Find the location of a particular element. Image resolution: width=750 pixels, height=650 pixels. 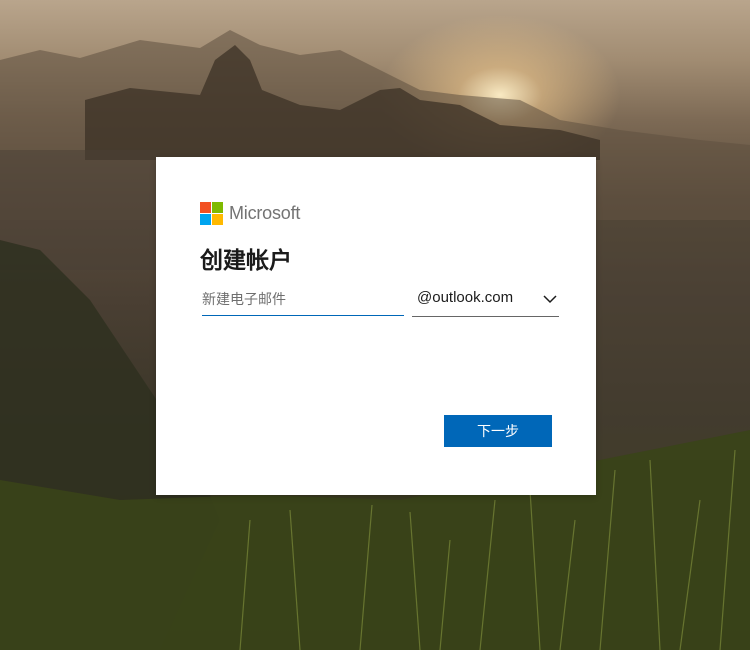

microsoft-logo-text: Microsoft is located at coordinates (265, 212).